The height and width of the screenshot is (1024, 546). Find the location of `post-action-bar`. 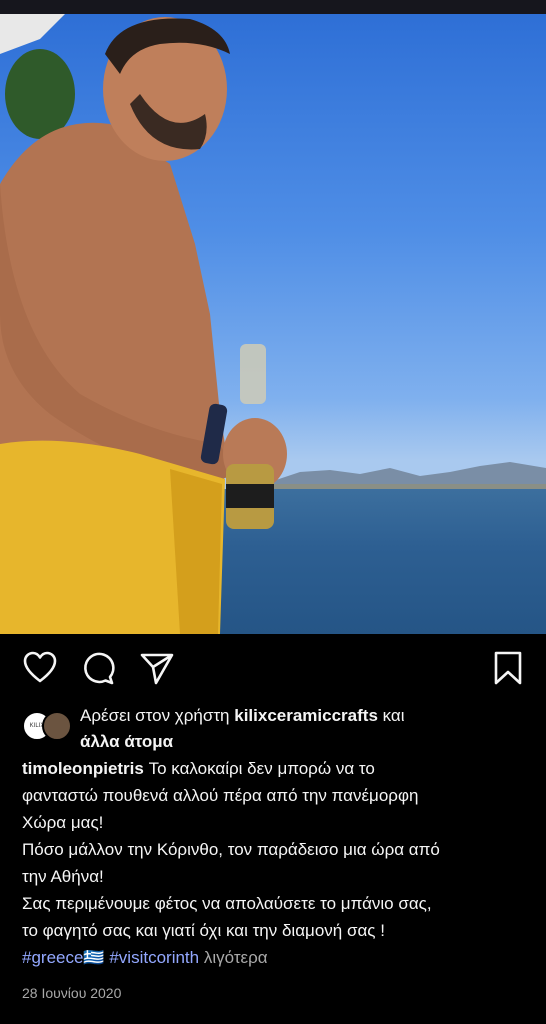

post-action-bar is located at coordinates (273, 669).